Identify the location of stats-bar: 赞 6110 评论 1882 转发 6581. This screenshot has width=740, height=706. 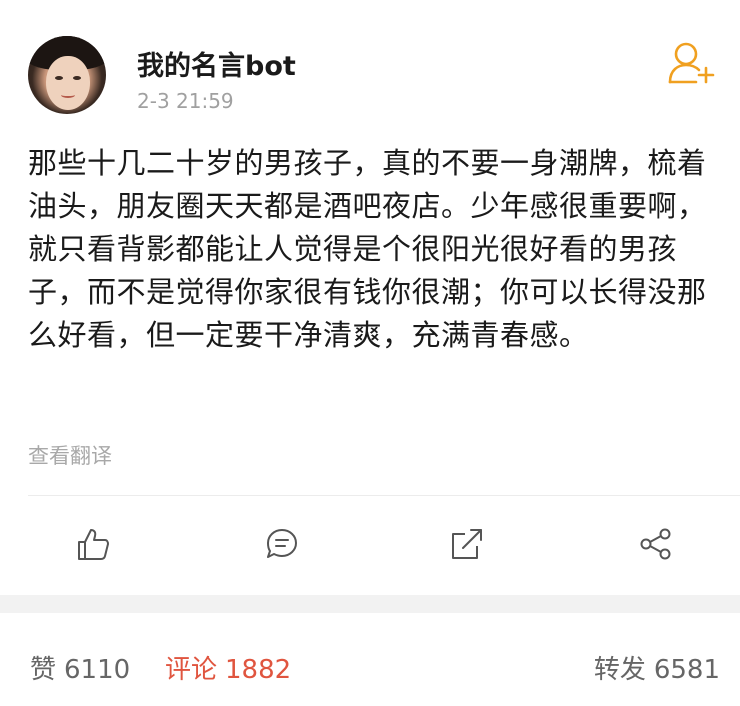
(370, 659).